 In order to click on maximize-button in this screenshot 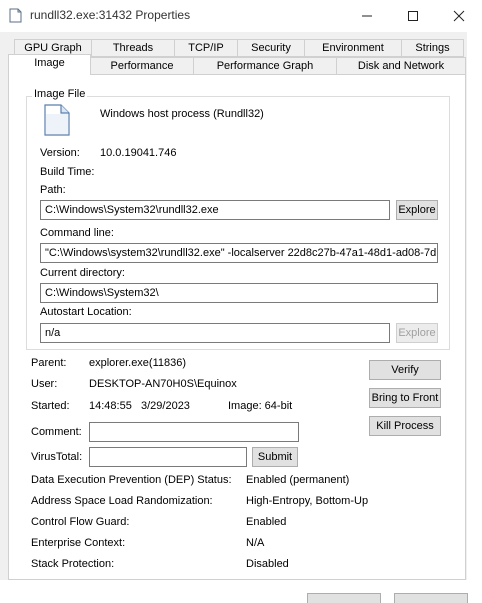, I will do `click(413, 16)`.